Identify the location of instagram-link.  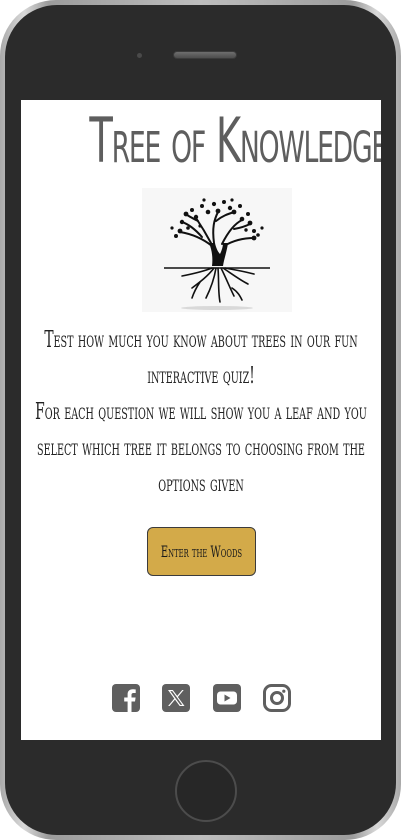
(277, 698).